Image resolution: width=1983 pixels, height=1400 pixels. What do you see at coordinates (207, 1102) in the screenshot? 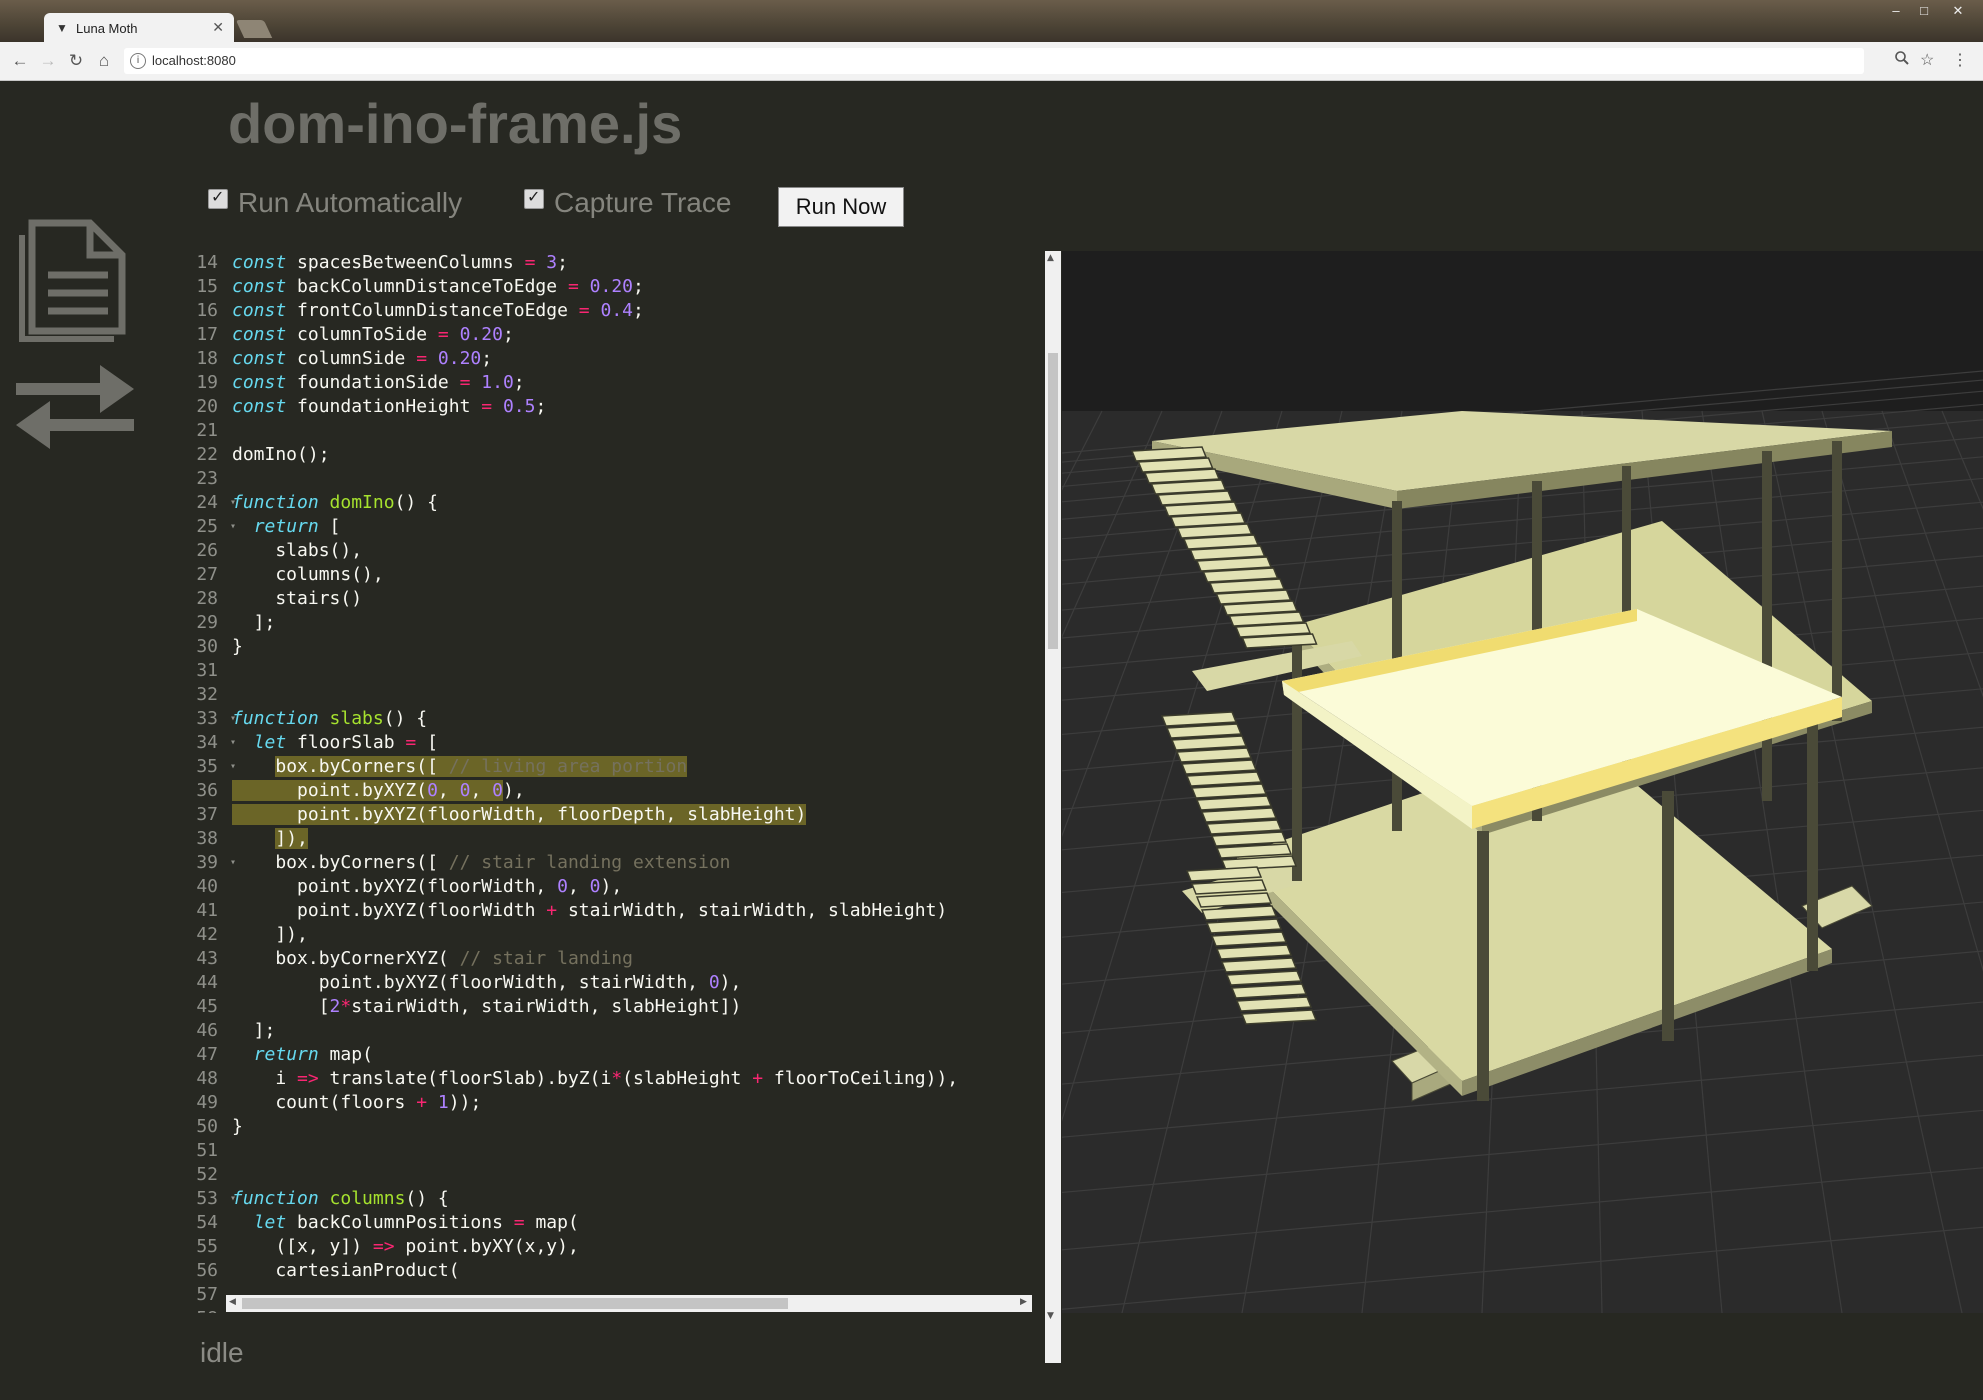
I see `line-number: 49` at bounding box center [207, 1102].